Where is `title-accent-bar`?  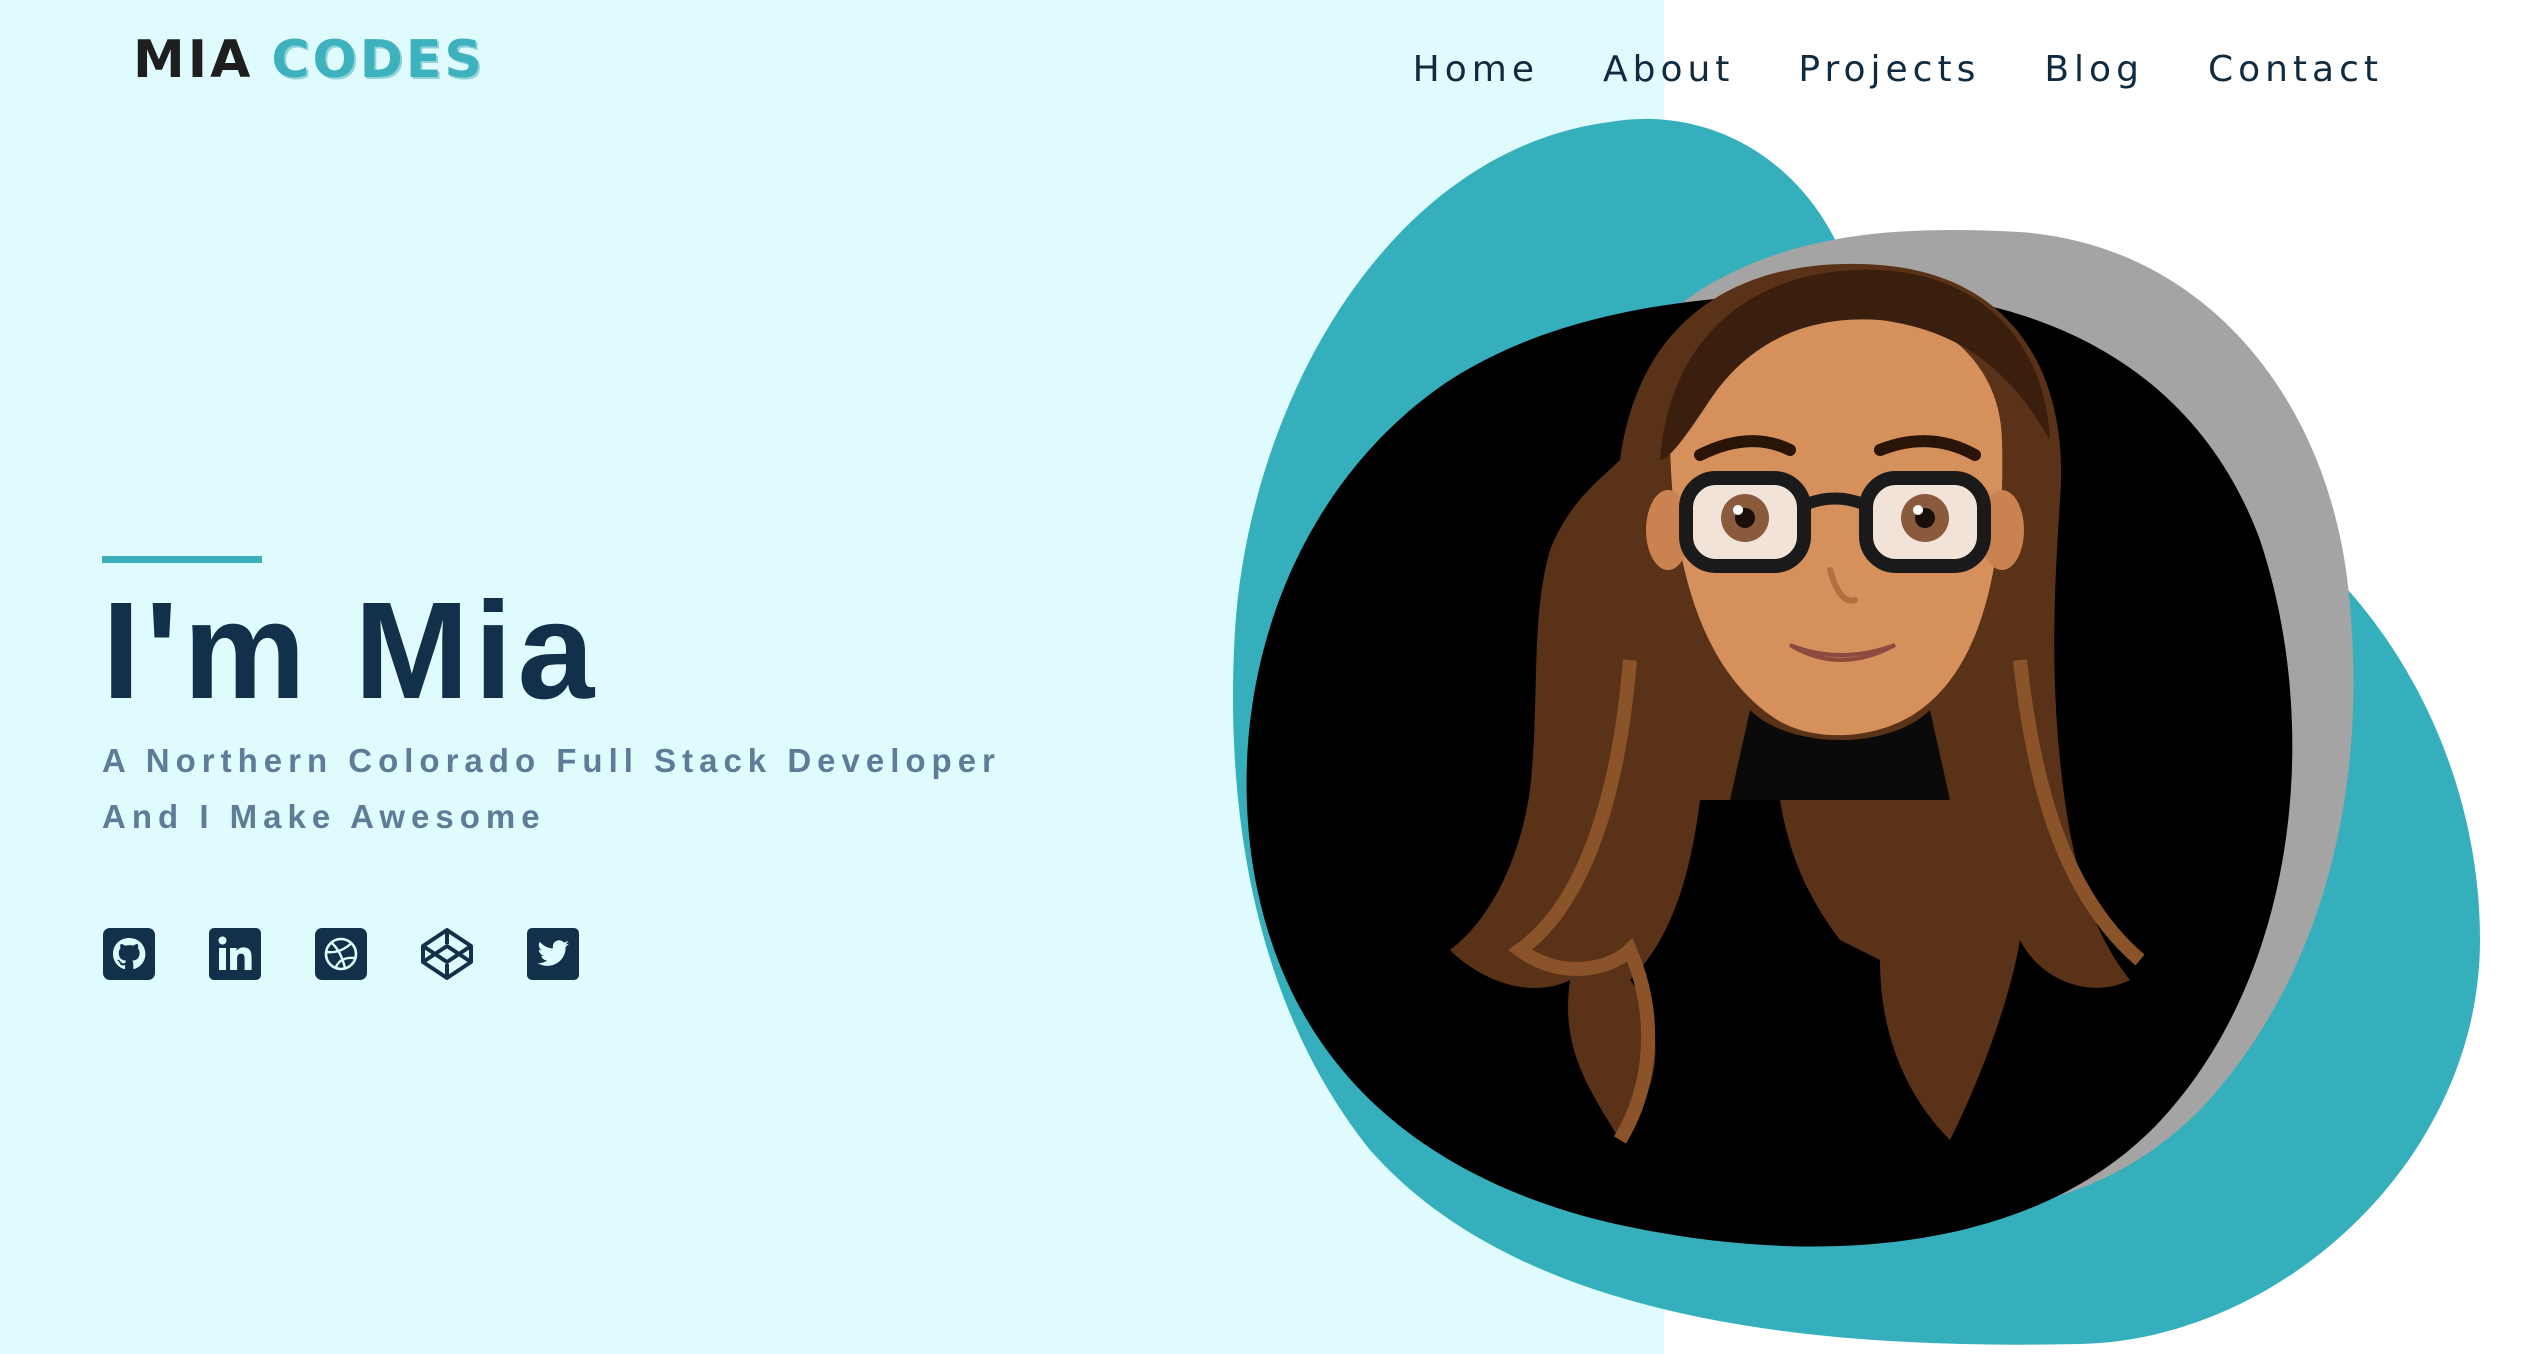
title-accent-bar is located at coordinates (182, 559).